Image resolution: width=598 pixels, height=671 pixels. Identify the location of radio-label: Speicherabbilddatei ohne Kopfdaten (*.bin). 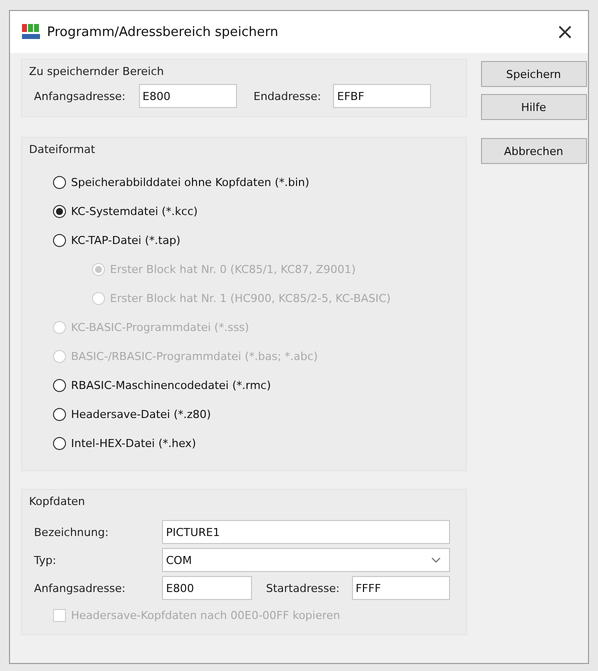
(190, 182).